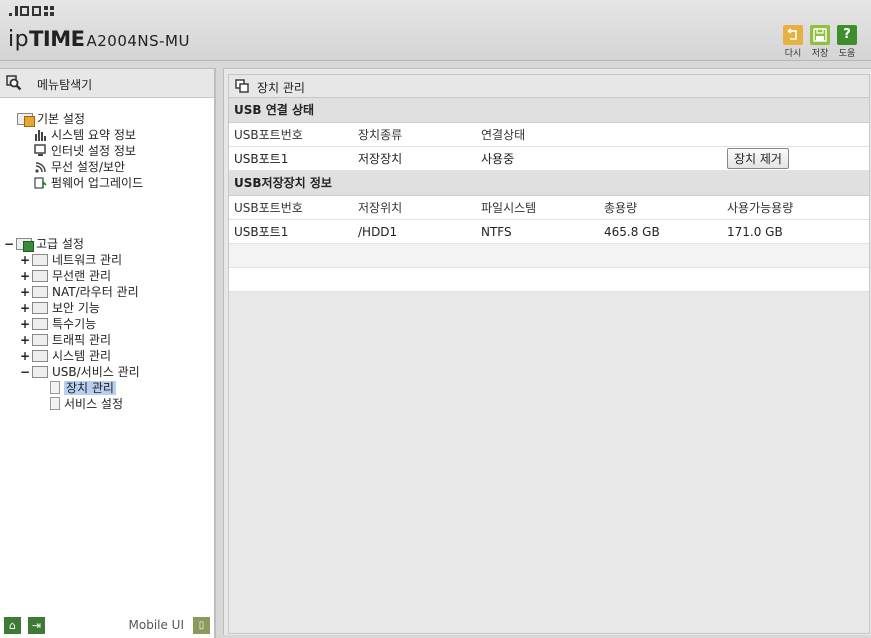  I want to click on lock-icon, so click(40, 308).